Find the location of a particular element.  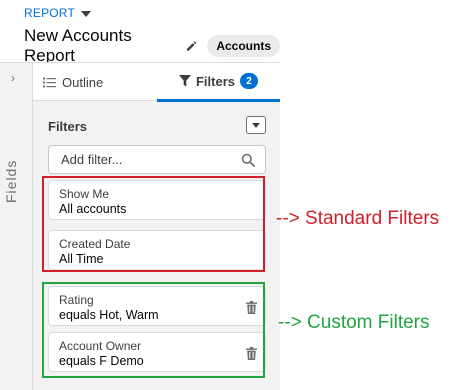

panel-tabs: Outline Filters 2 is located at coordinates (156, 82).